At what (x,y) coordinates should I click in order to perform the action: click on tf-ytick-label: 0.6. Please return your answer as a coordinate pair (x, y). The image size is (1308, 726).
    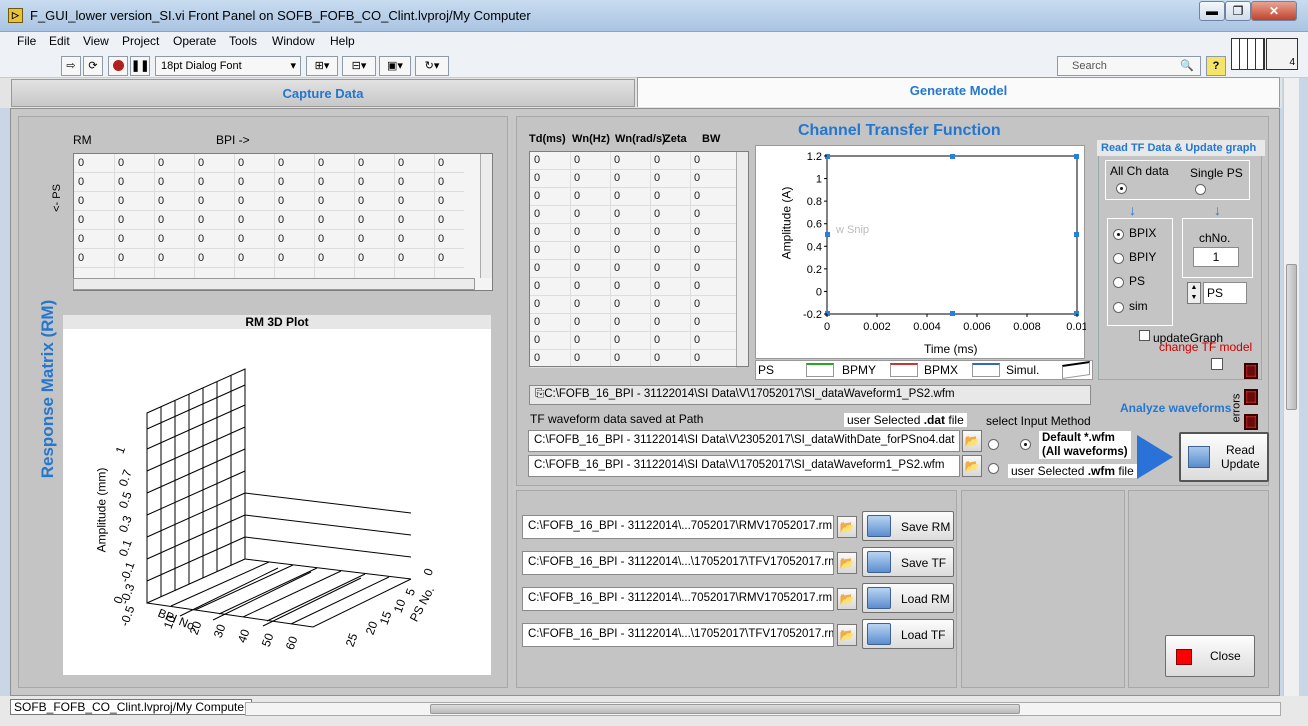
    Looking at the image, I should click on (814, 225).